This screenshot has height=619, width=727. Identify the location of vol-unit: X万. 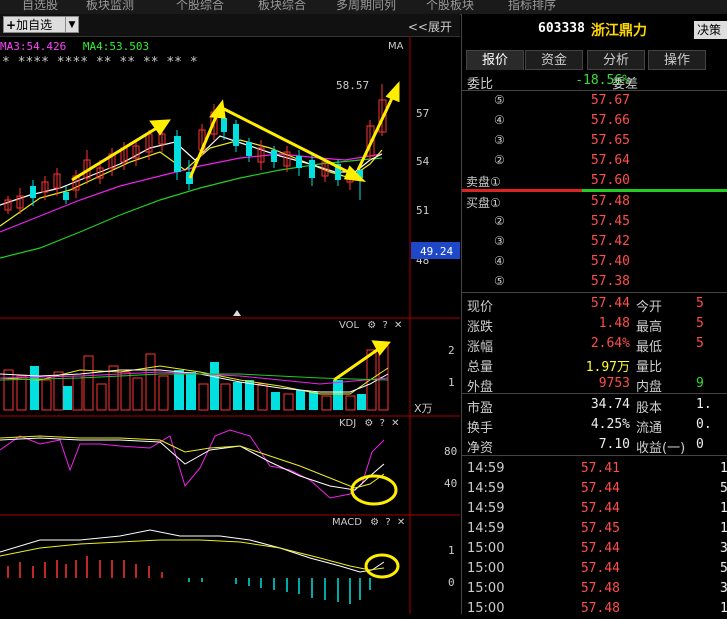
(423, 408).